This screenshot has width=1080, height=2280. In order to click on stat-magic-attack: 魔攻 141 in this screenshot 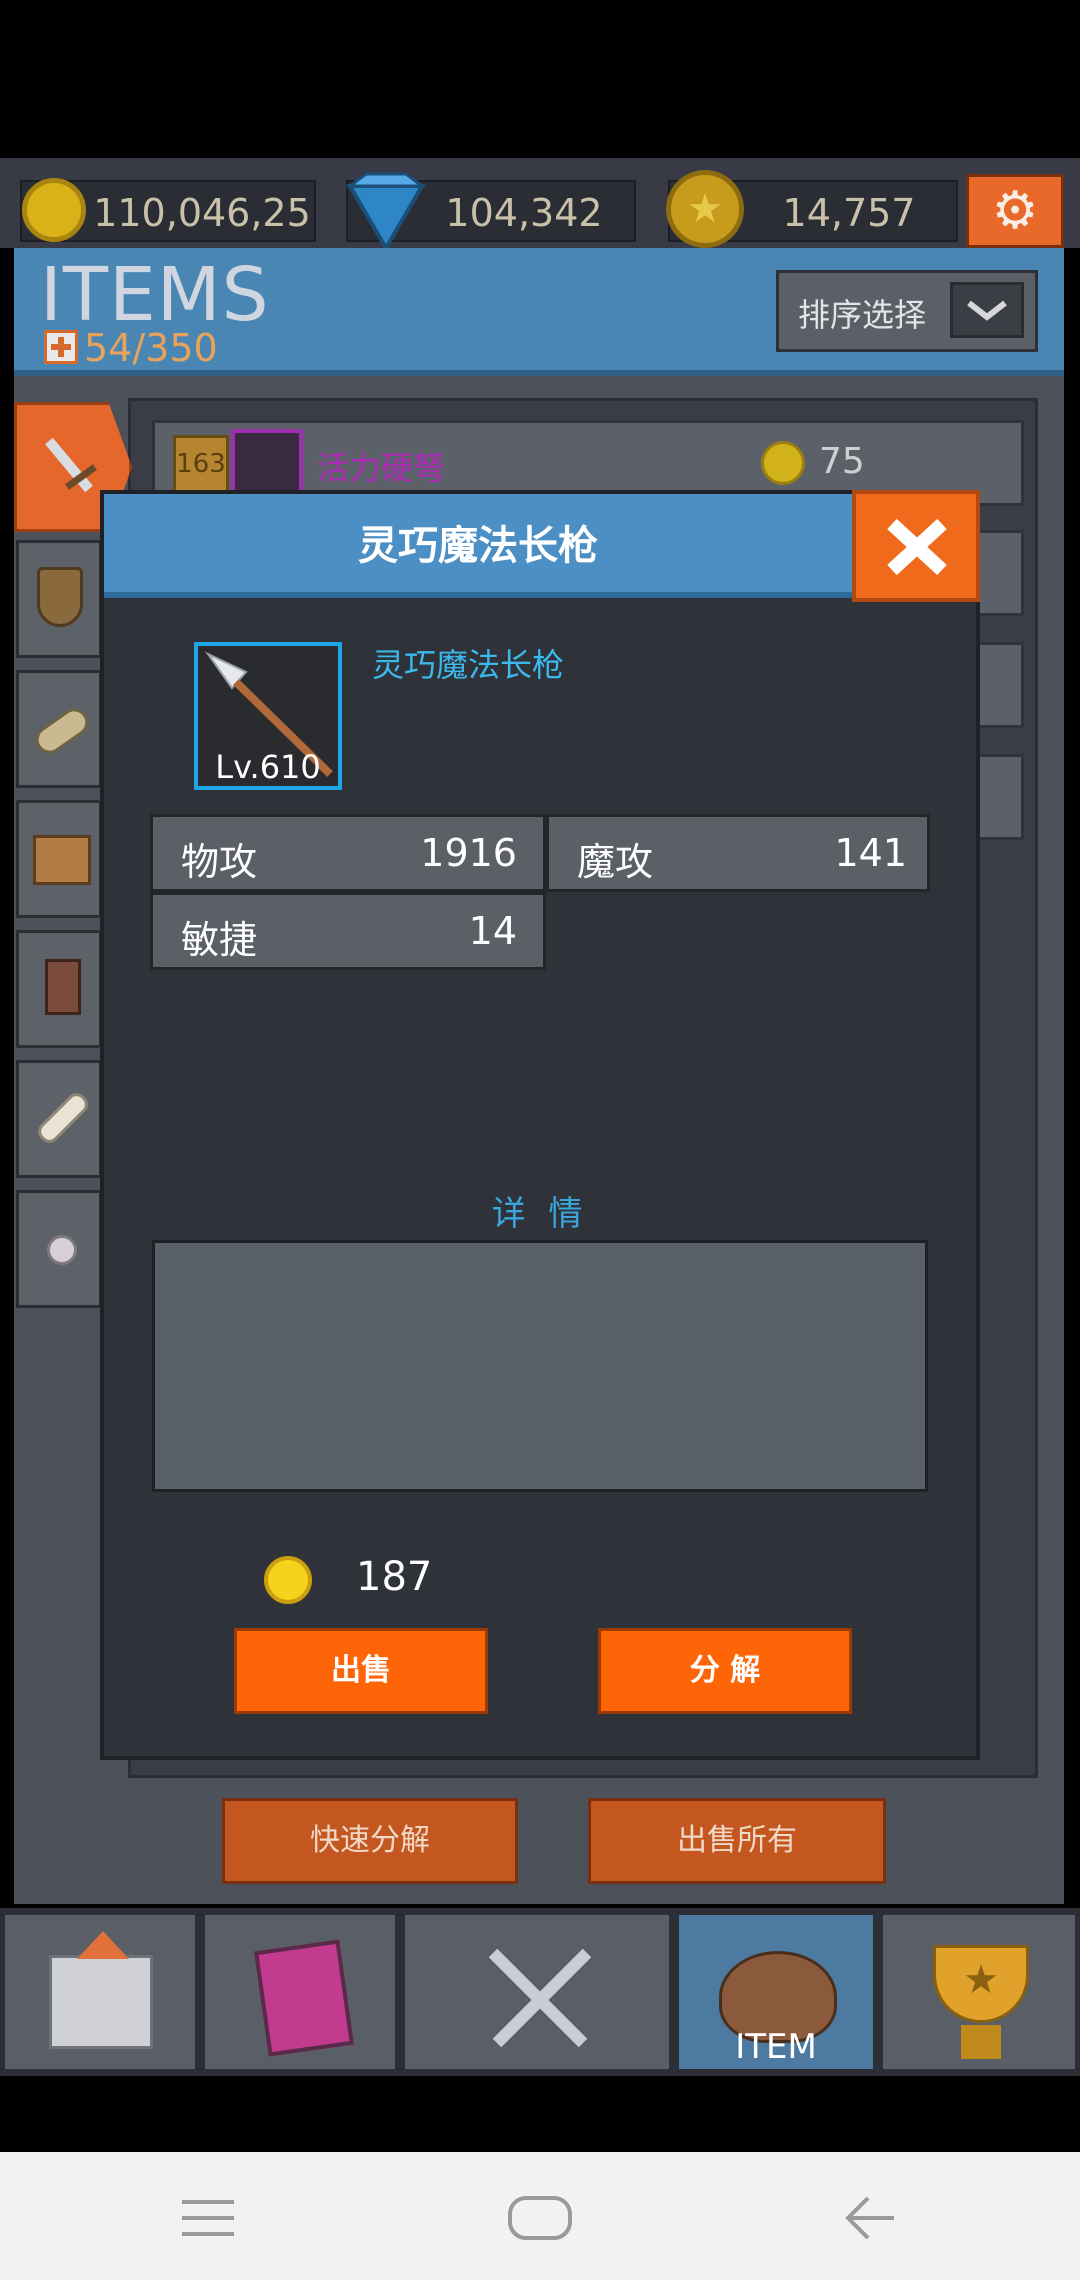, I will do `click(738, 853)`.